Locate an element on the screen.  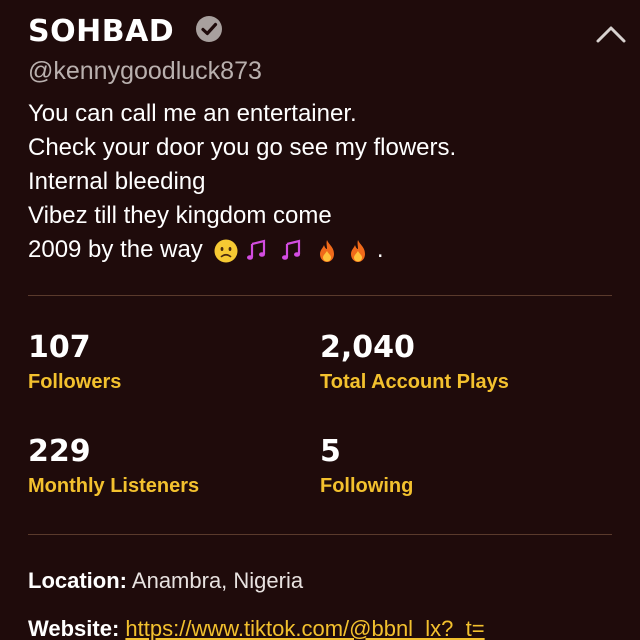
bio-line: Vibez till they kingdom come is located at coordinates (180, 215).